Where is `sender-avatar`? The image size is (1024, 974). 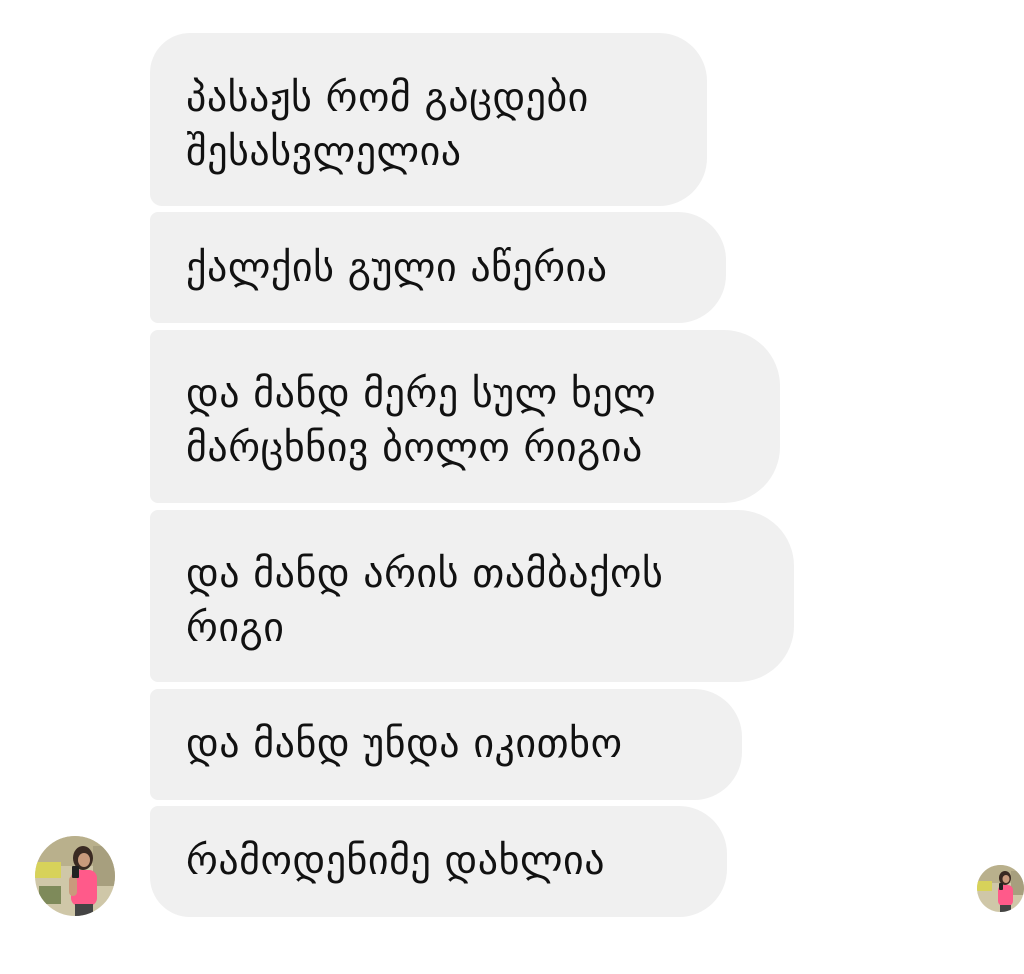 sender-avatar is located at coordinates (75, 876).